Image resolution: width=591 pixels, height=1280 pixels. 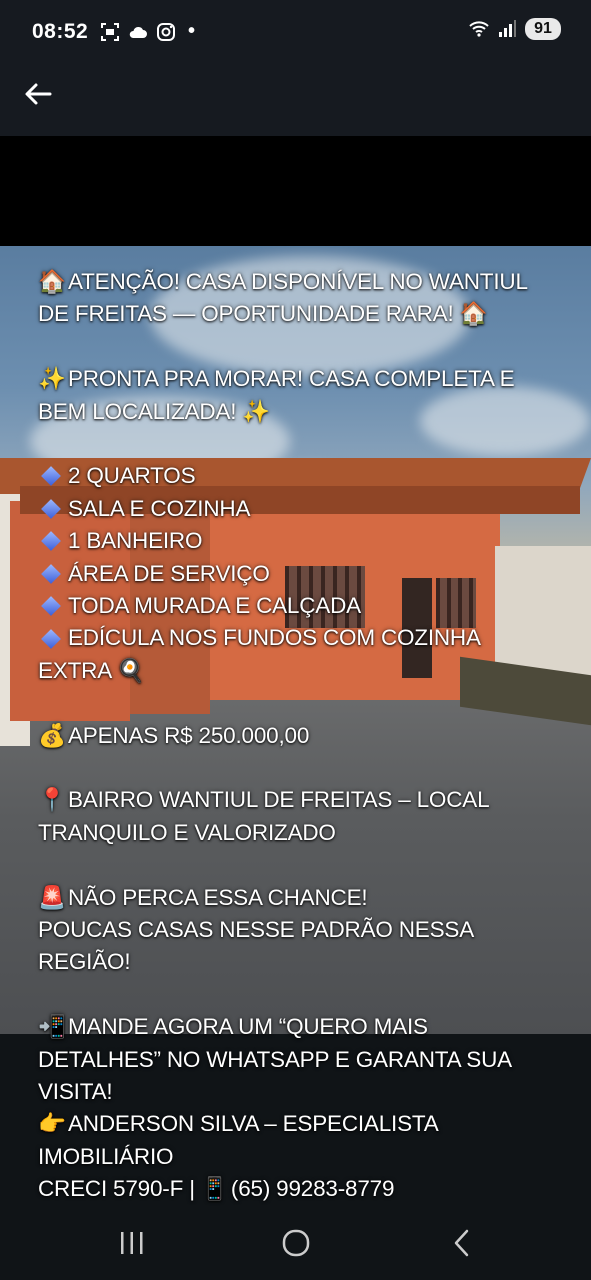 What do you see at coordinates (298, 800) in the screenshot?
I see `location-line-1: 📍BAIRRO WANTIUL DE FREITAS – LOCAL` at bounding box center [298, 800].